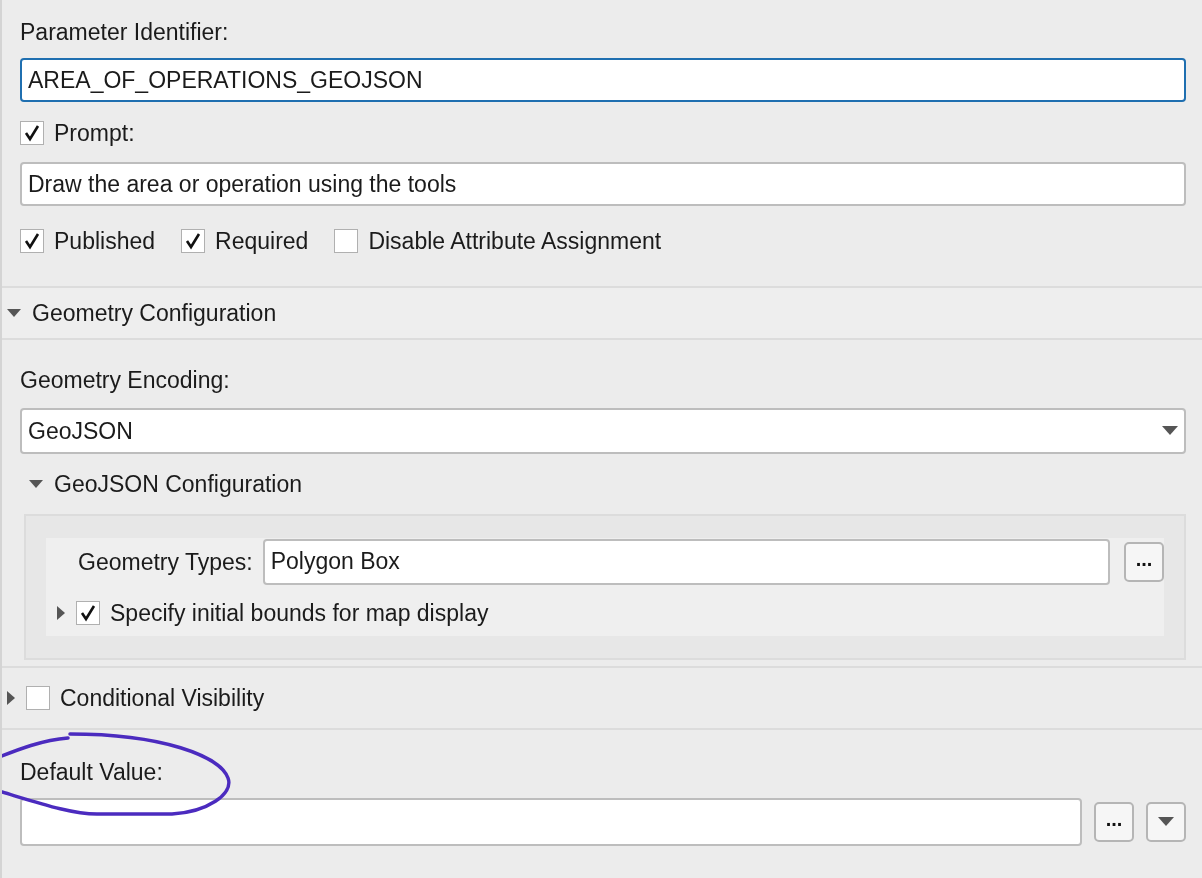  Describe the element at coordinates (178, 484) in the screenshot. I see `section-header: GeoJSON Configuration` at that location.